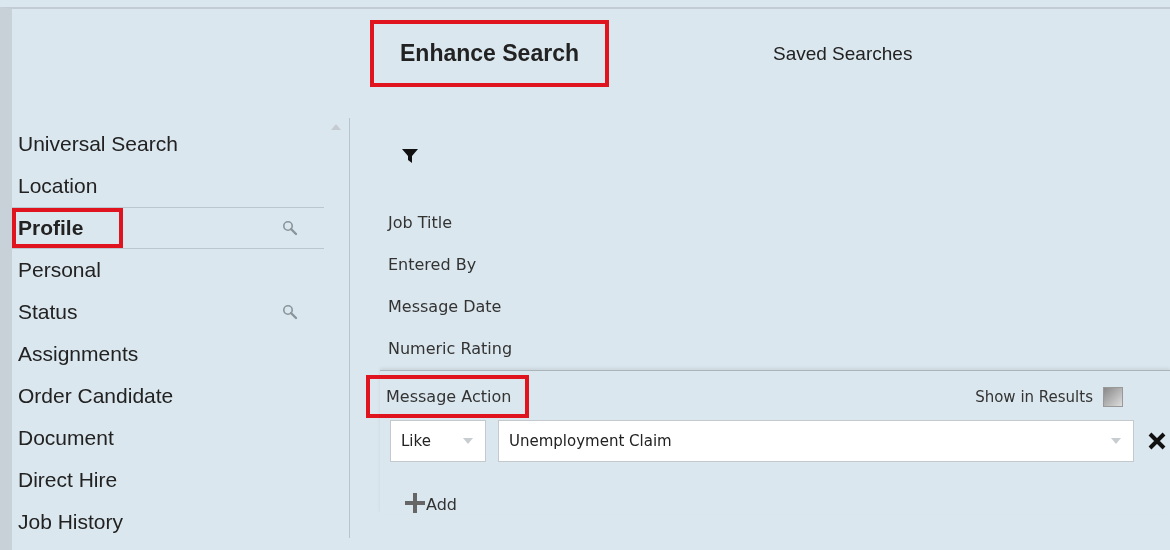 This screenshot has width=1170, height=550. Describe the element at coordinates (842, 53) in the screenshot. I see `tab: Saved Searches` at that location.